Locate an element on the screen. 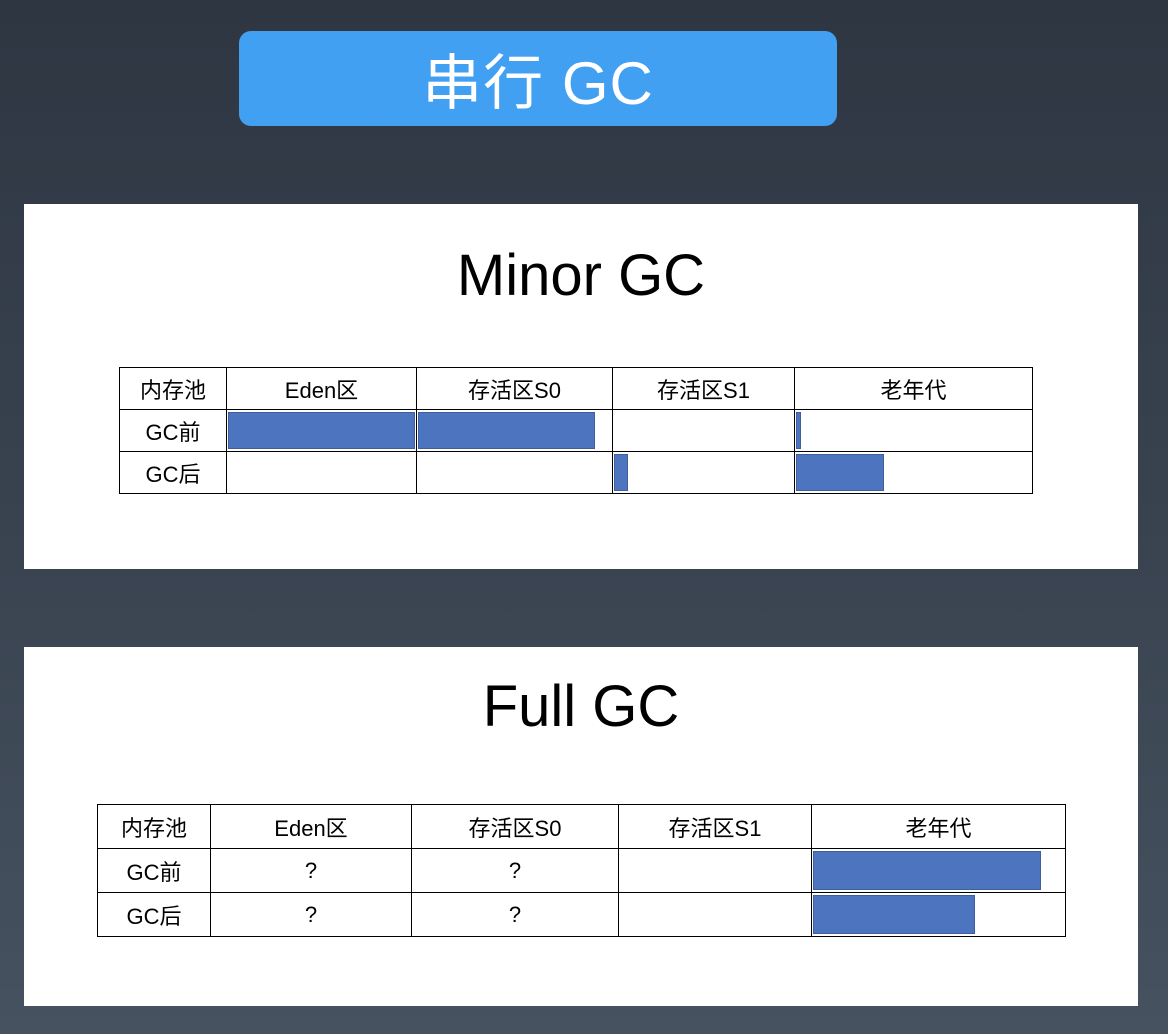 The image size is (1168, 1034). banner-title: 串行 GC is located at coordinates (538, 83).